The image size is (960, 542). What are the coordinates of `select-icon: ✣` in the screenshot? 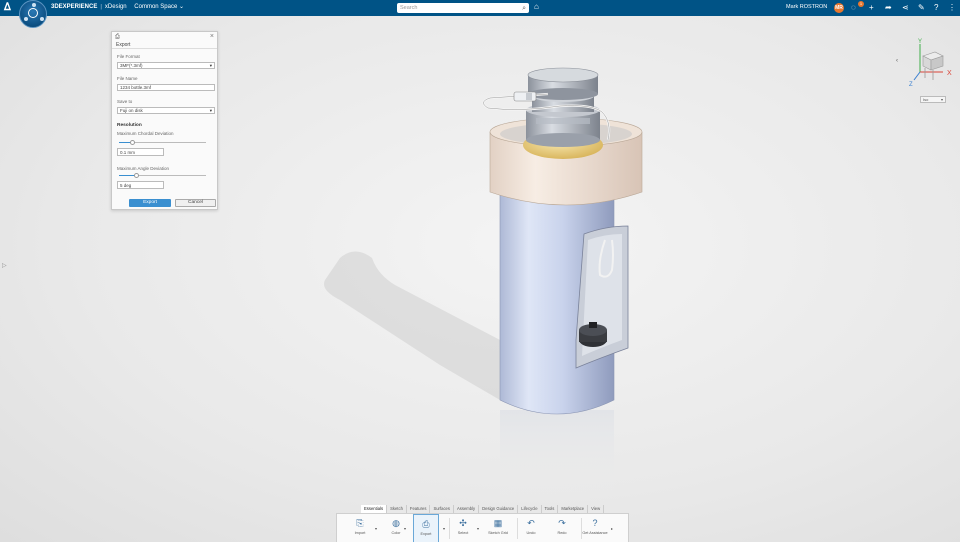 It's located at (463, 523).